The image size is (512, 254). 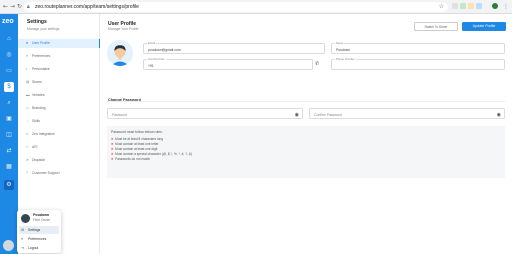 What do you see at coordinates (39, 248) in the screenshot?
I see `menu-item-logout: ⇥ Logout` at bounding box center [39, 248].